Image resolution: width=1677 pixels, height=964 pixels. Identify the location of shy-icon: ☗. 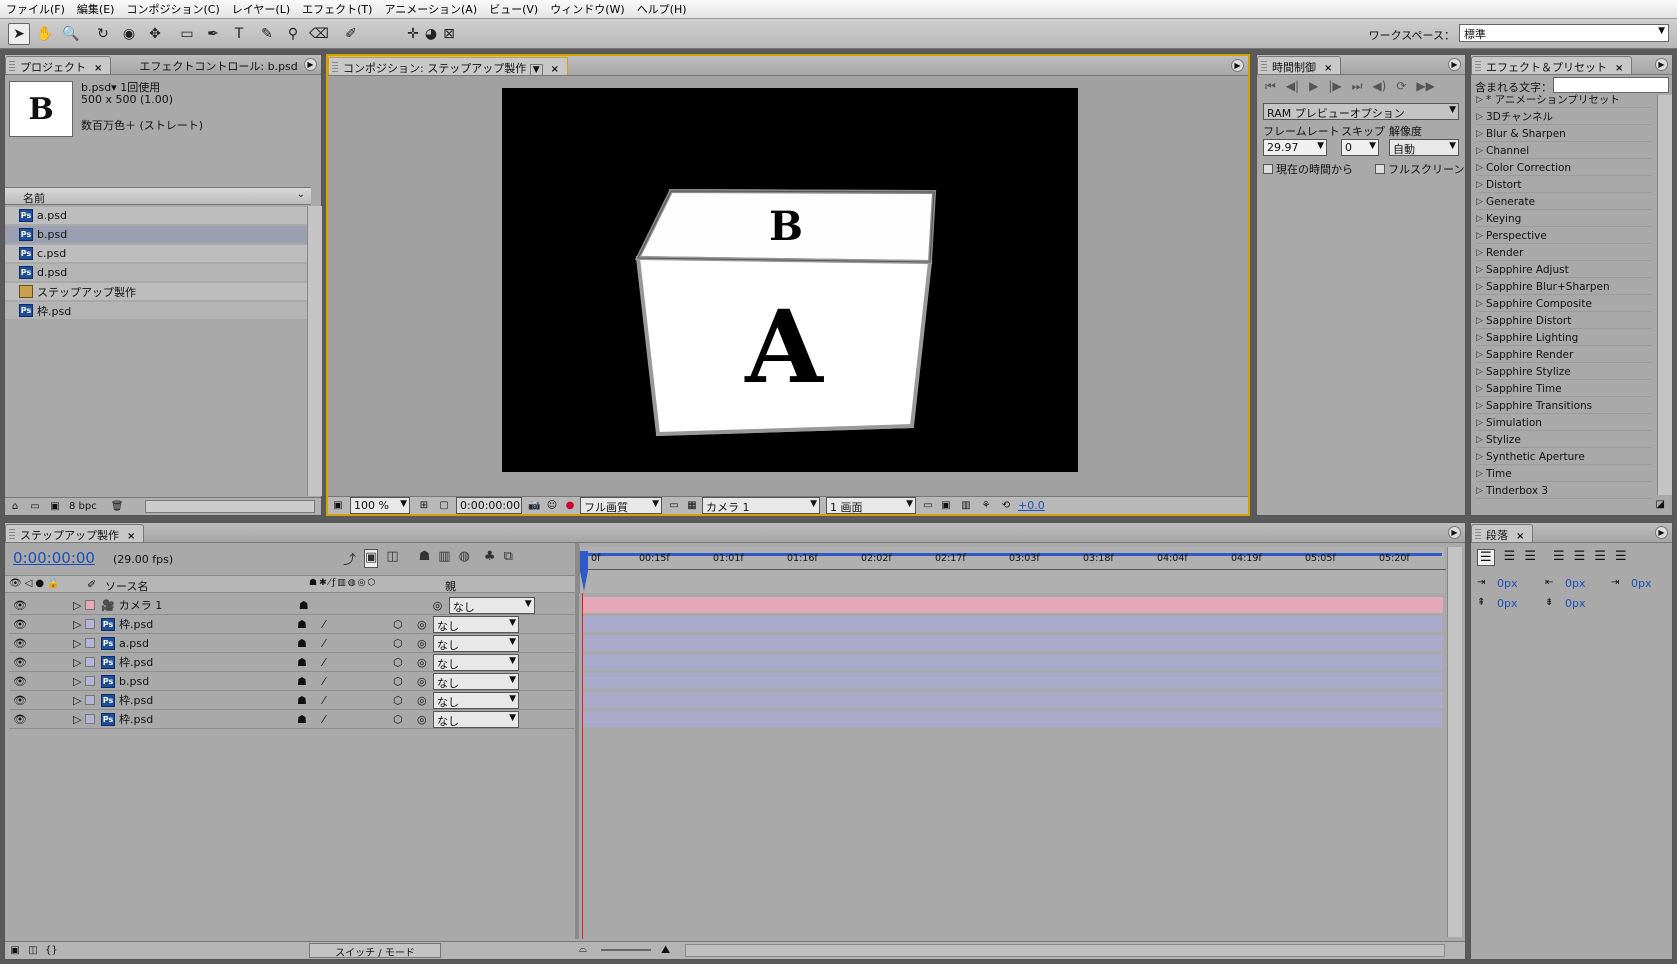
(425, 558).